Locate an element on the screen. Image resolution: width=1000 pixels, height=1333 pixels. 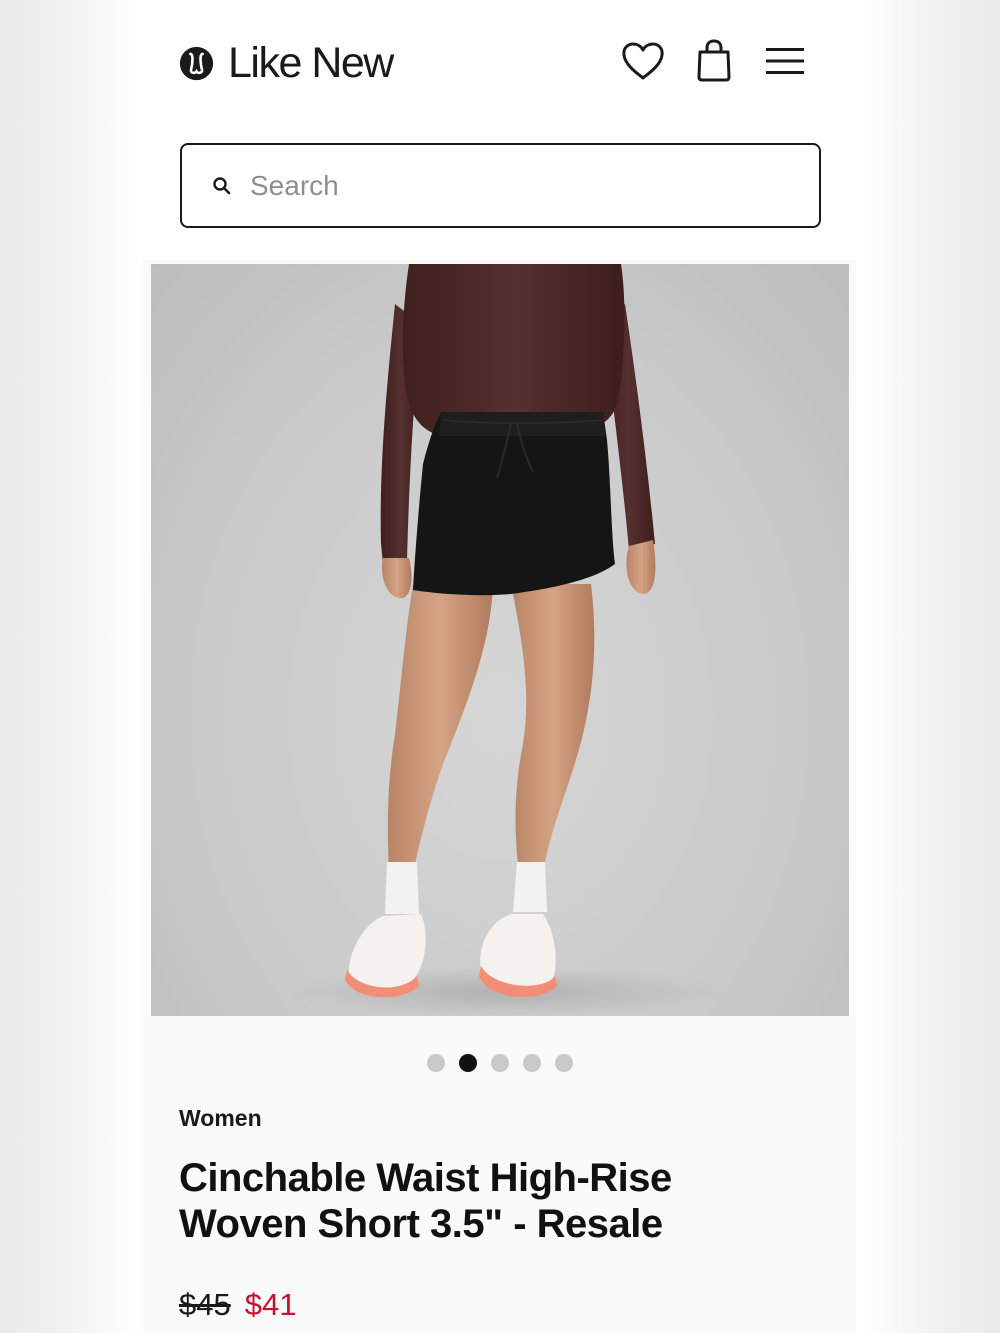
search-section is located at coordinates (499, 192).